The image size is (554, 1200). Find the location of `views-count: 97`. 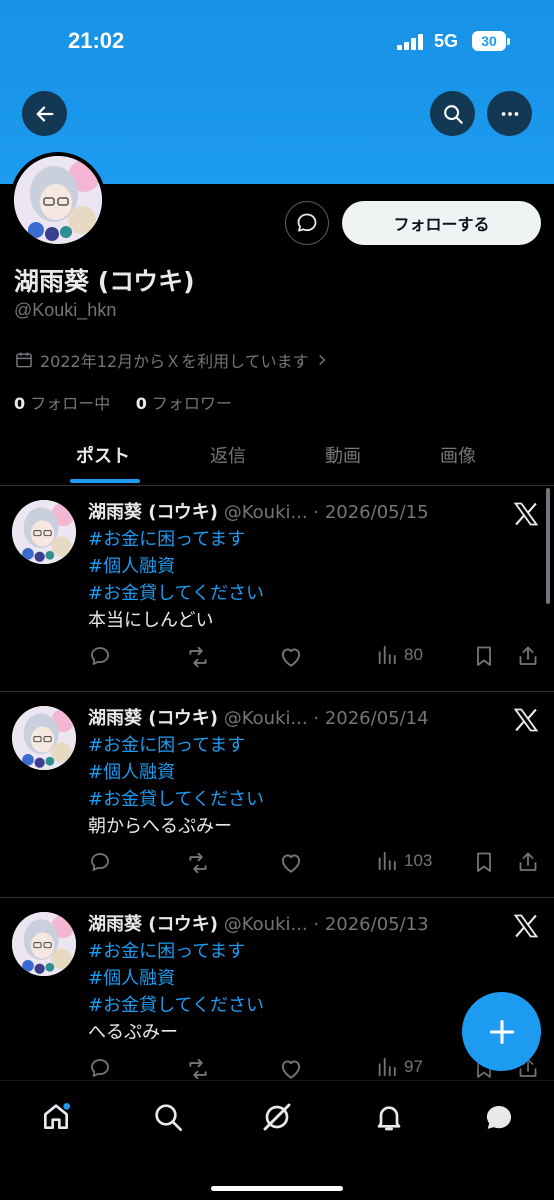

views-count: 97 is located at coordinates (413, 1066).